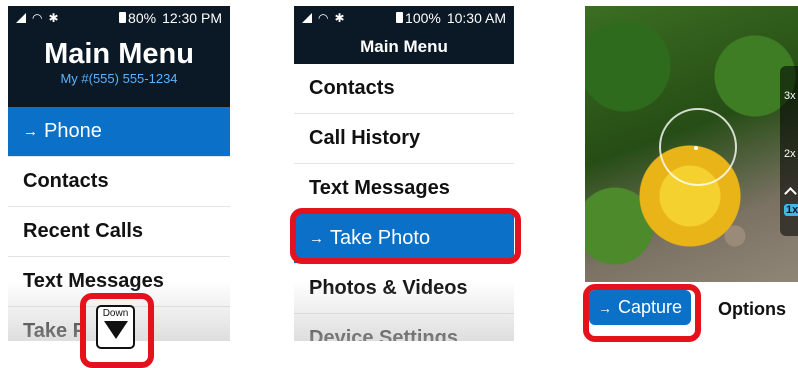 The image size is (798, 368). What do you see at coordinates (404, 327) in the screenshot?
I see `menu-item-device-settings: Device Settings` at bounding box center [404, 327].